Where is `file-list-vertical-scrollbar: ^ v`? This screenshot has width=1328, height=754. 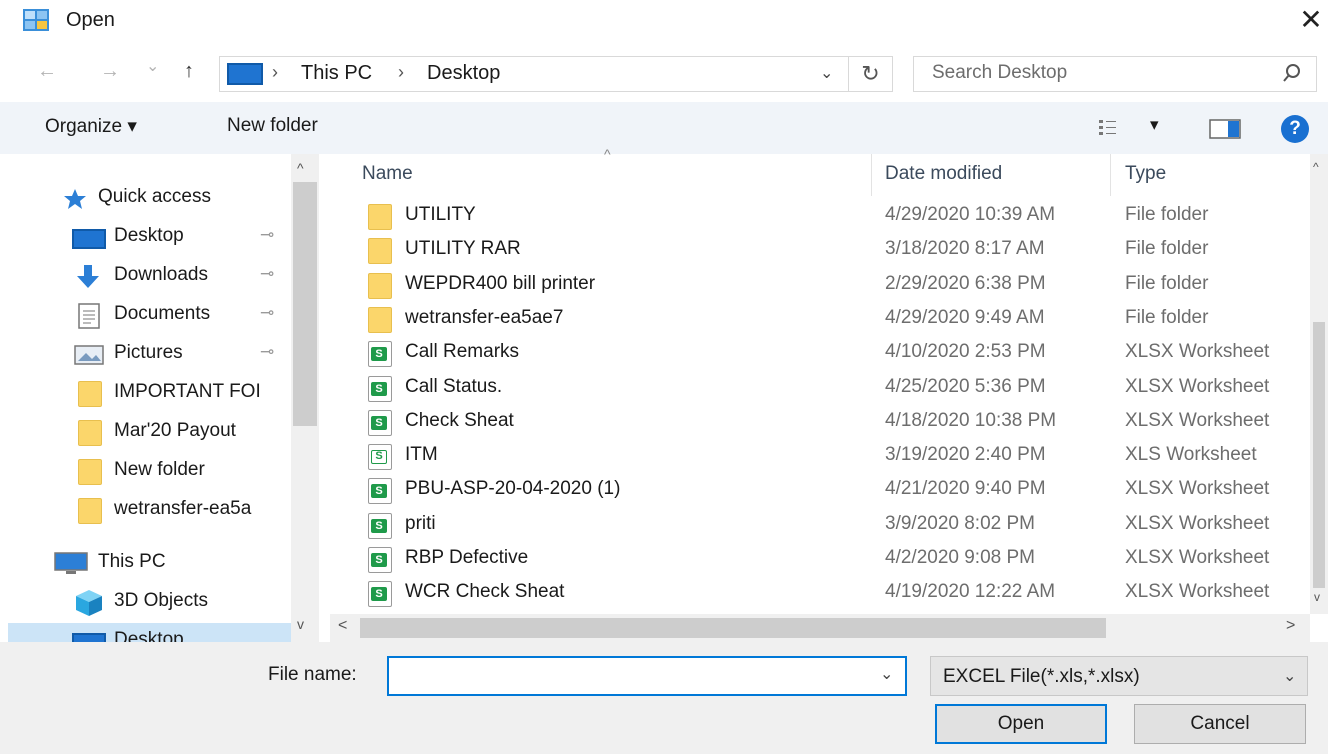
file-list-vertical-scrollbar: ^ v is located at coordinates (1319, 384).